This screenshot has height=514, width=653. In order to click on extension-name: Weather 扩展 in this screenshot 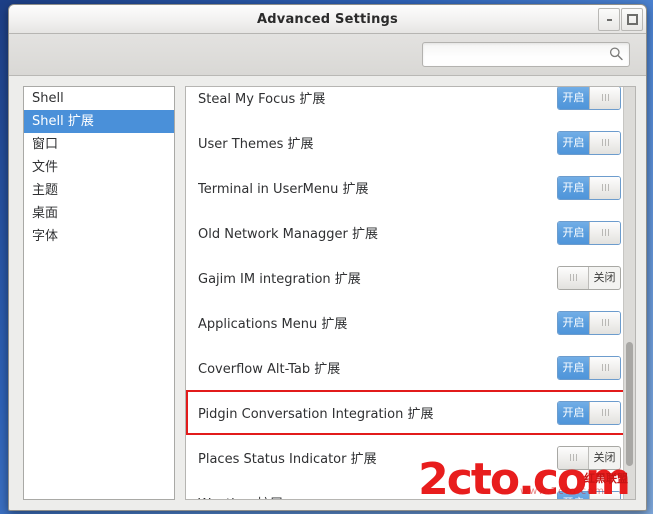, I will do `click(377, 496)`.